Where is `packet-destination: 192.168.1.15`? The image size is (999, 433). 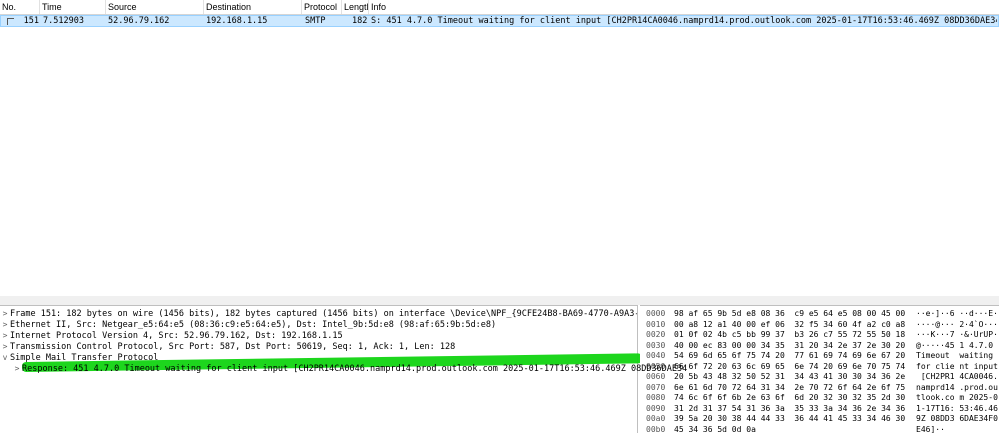
packet-destination: 192.168.1.15 is located at coordinates (237, 21).